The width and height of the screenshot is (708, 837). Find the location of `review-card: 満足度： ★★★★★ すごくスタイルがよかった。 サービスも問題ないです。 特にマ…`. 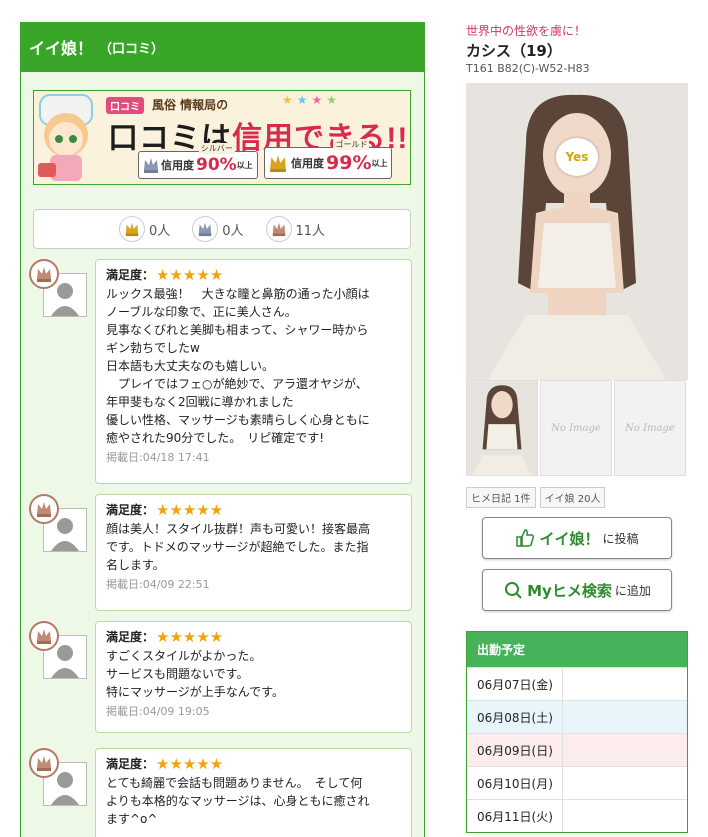

review-card: 満足度： ★★★★★ すごくスタイルがよかった。 サービスも問題ないです。 特にマ… is located at coordinates (253, 677).